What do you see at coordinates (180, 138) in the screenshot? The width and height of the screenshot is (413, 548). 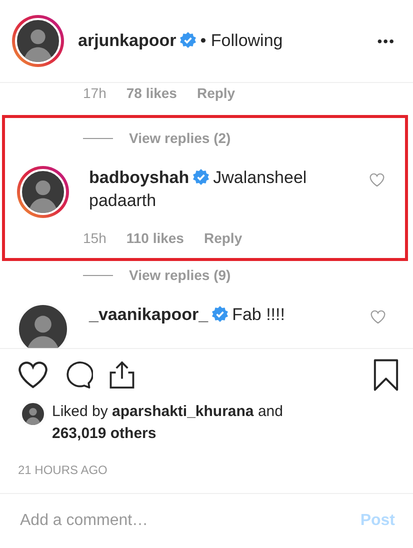 I see `view-replies-link: View replies (2)` at bounding box center [180, 138].